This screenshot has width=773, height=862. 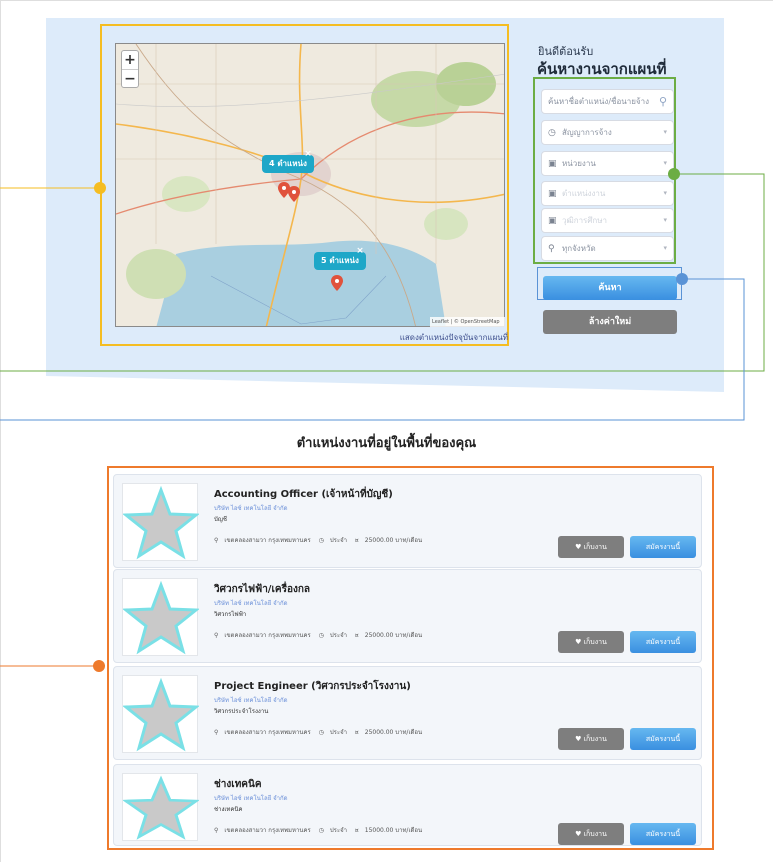 I want to click on position-label: ตำแหน่งงาน, so click(x=584, y=193).